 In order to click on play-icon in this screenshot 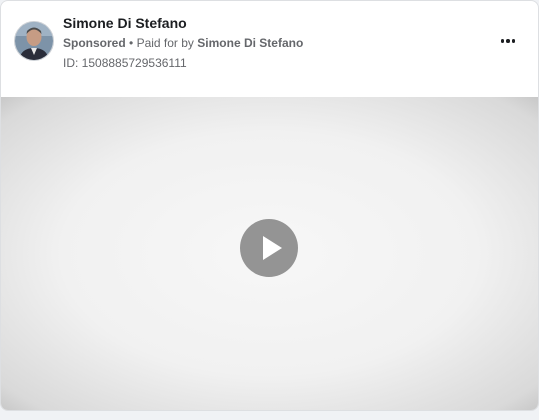, I will do `click(272, 248)`.